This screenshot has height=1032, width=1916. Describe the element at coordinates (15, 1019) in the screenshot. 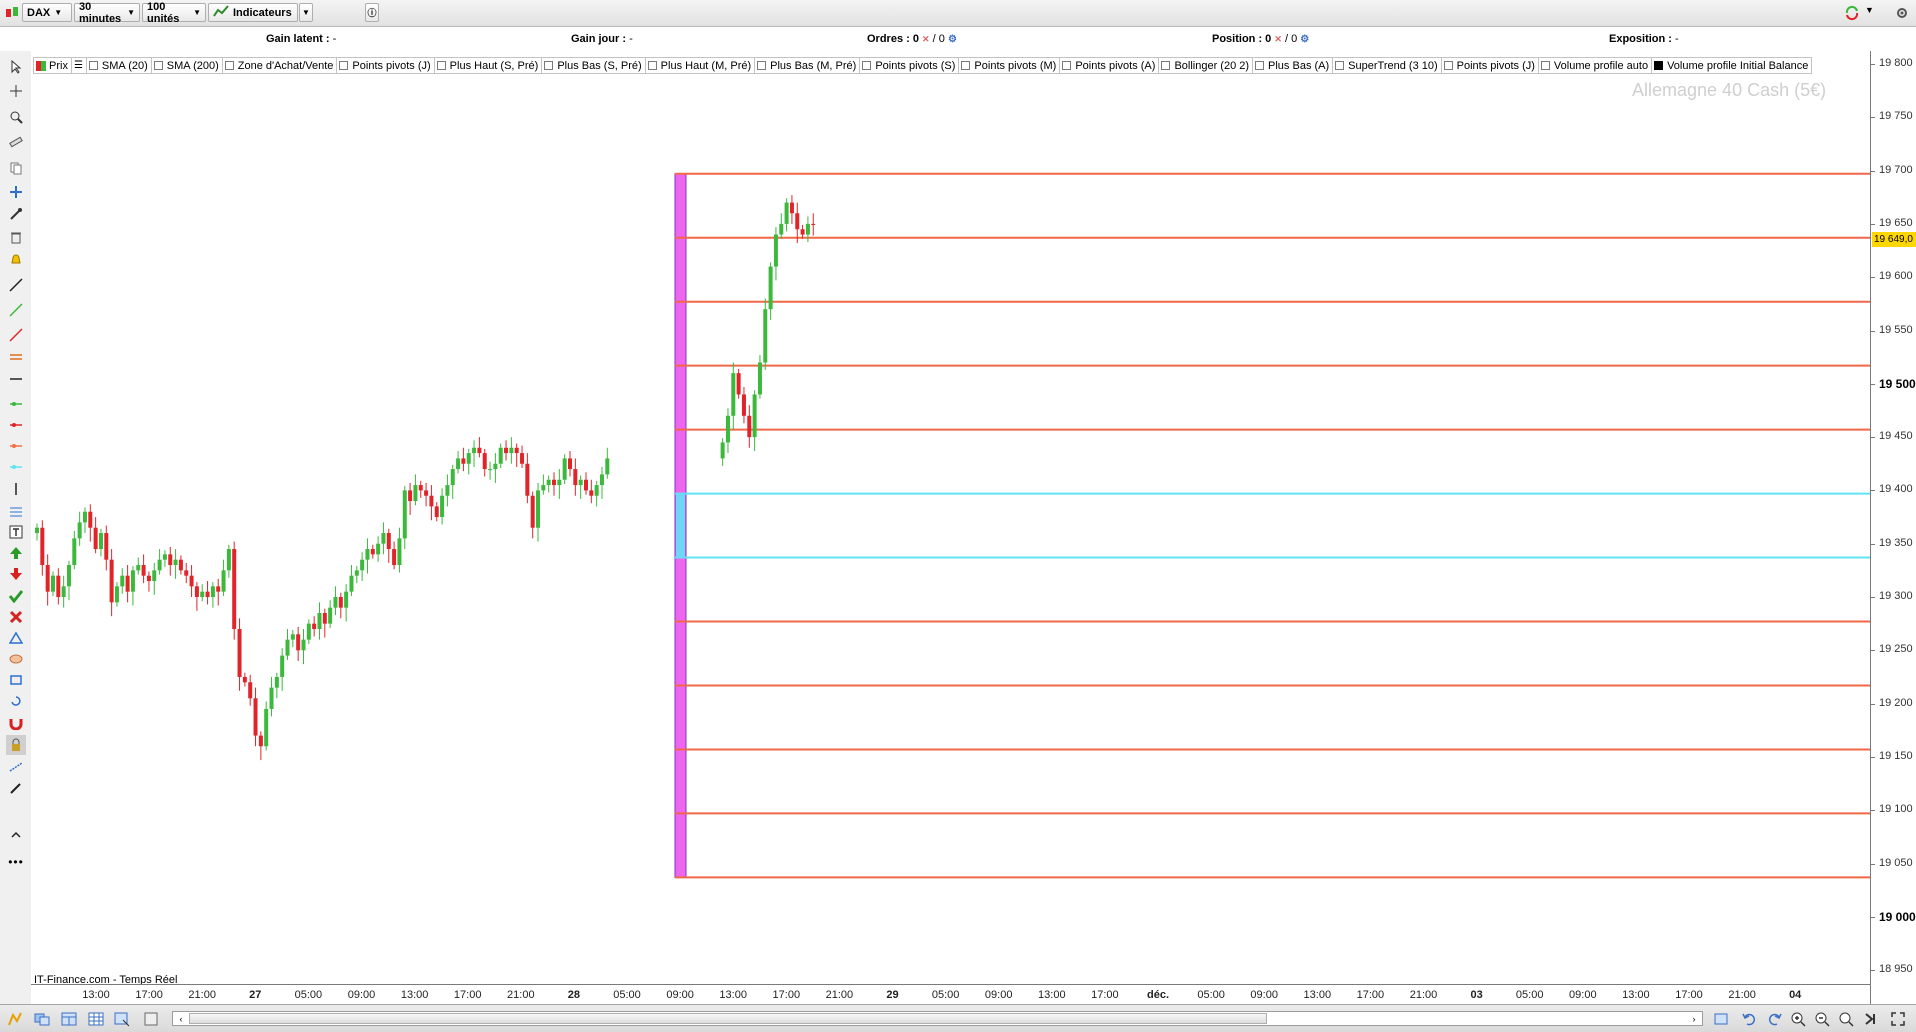

I see `chart-style-icon` at that location.